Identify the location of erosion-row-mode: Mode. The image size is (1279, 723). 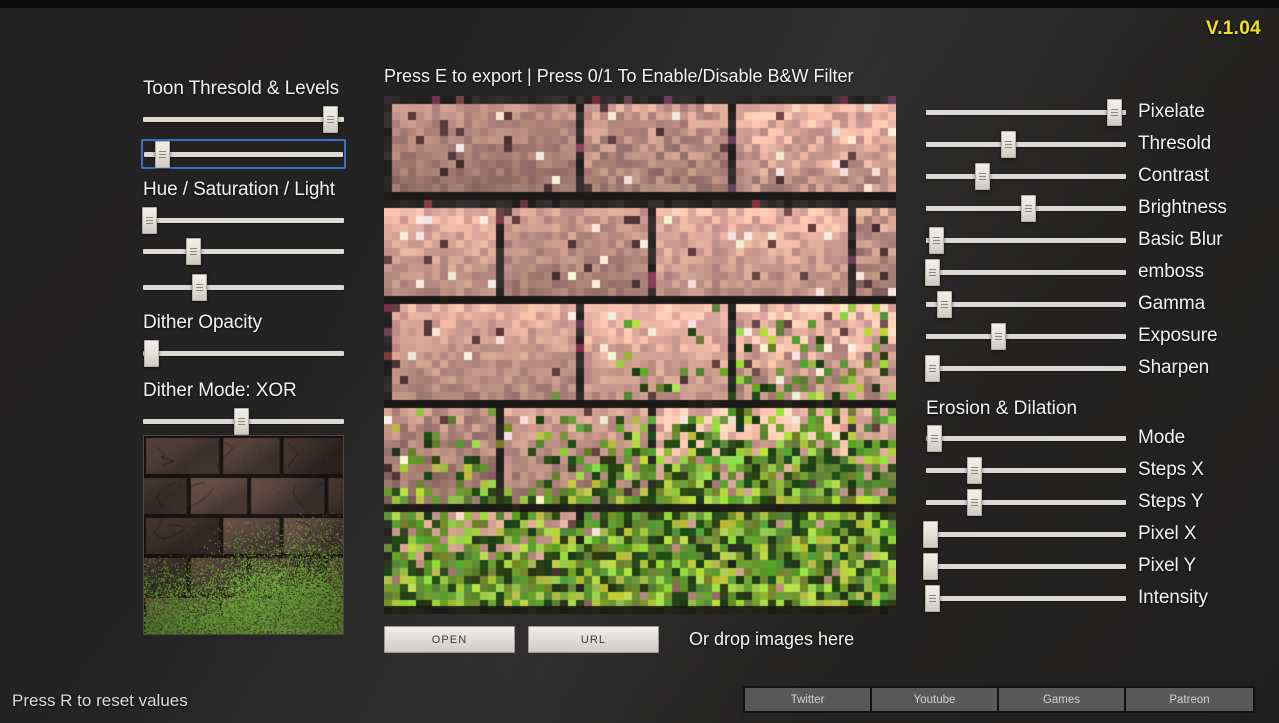
(1096, 438).